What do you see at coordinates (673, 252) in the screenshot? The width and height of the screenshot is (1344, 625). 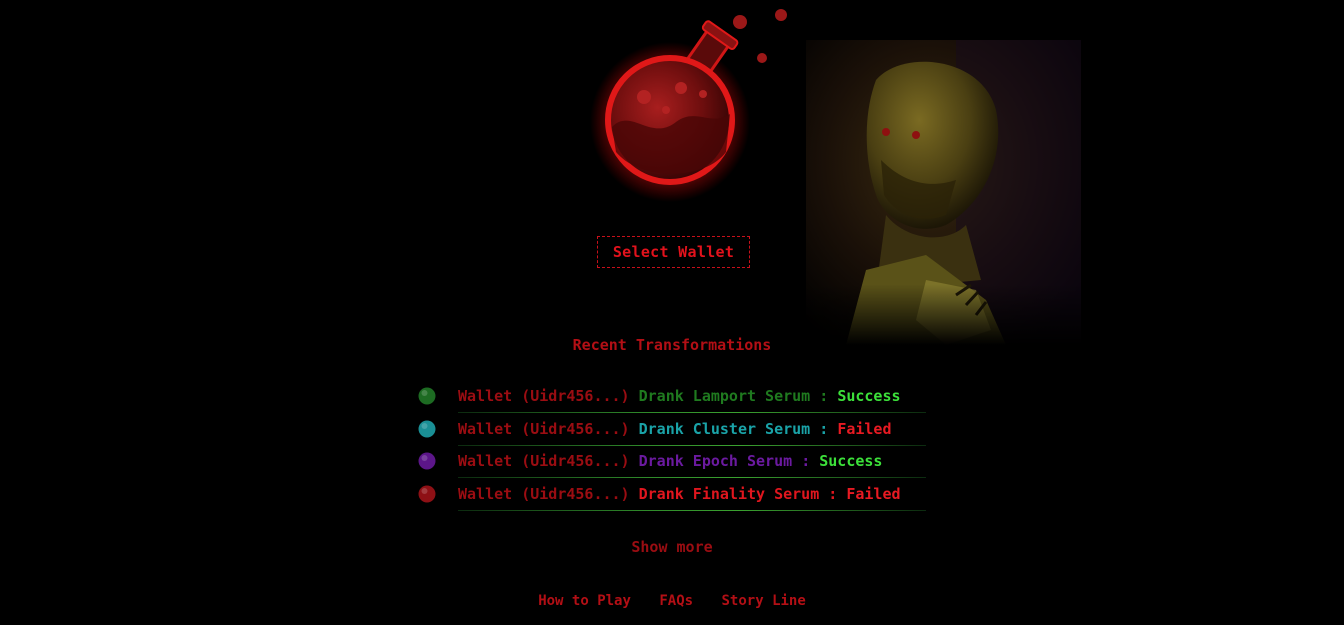 I see `select-wallet-button: Select Wallet` at bounding box center [673, 252].